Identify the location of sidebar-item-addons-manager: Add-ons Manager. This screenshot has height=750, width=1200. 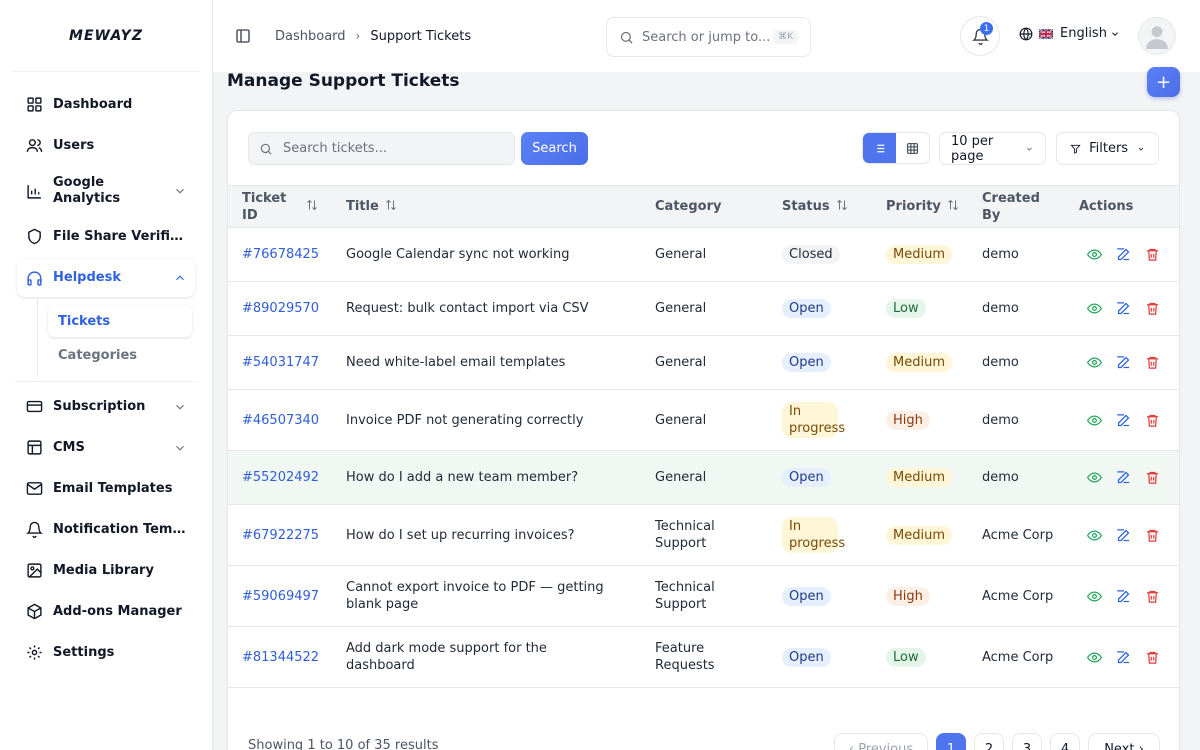
(106, 611).